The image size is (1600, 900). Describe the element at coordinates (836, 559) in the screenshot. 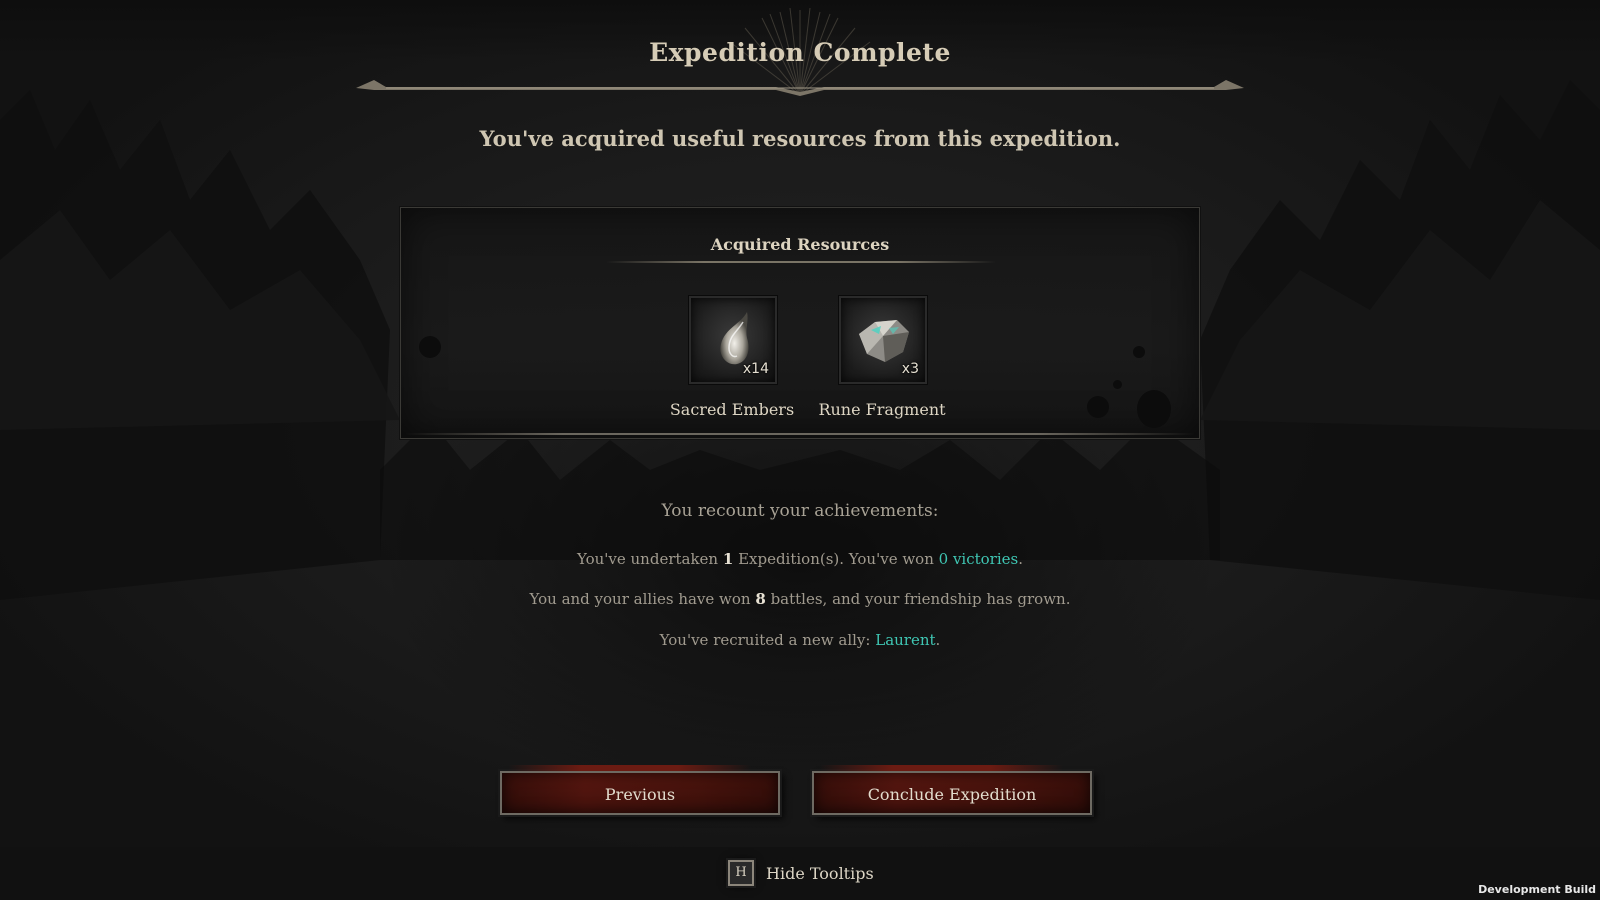

I see `achievement-text: Expedition(s). You've won` at that location.